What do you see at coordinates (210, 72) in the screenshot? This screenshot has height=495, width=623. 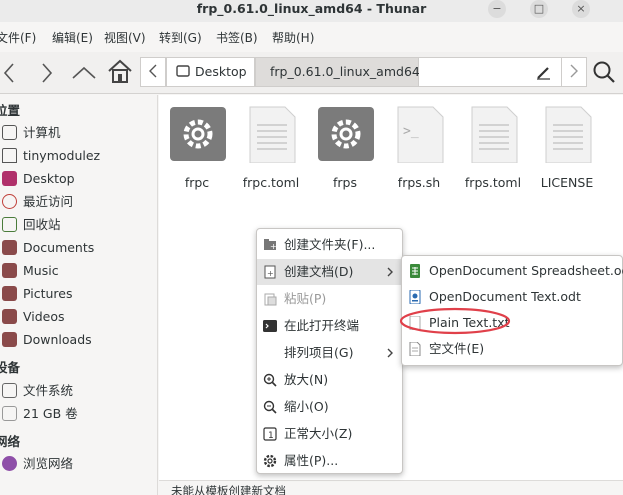 I see `crumb-desktop: Desktop` at bounding box center [210, 72].